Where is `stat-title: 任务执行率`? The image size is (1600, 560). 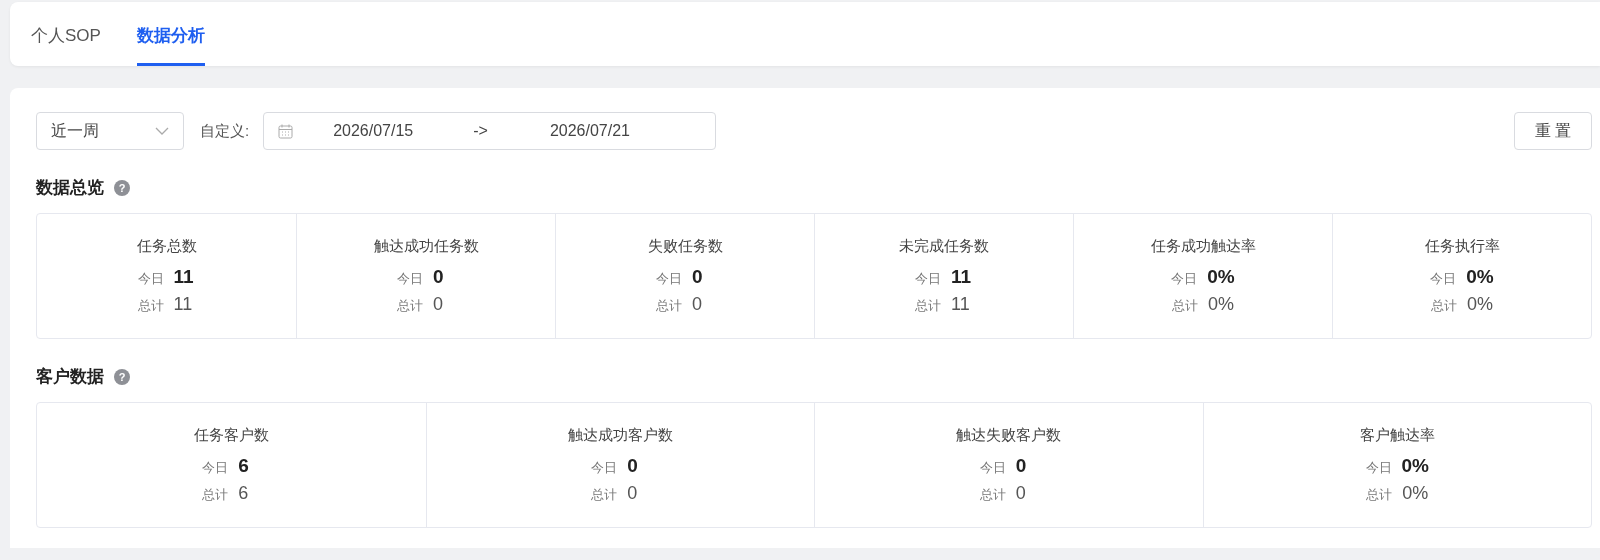
stat-title: 任务执行率 is located at coordinates (1462, 246).